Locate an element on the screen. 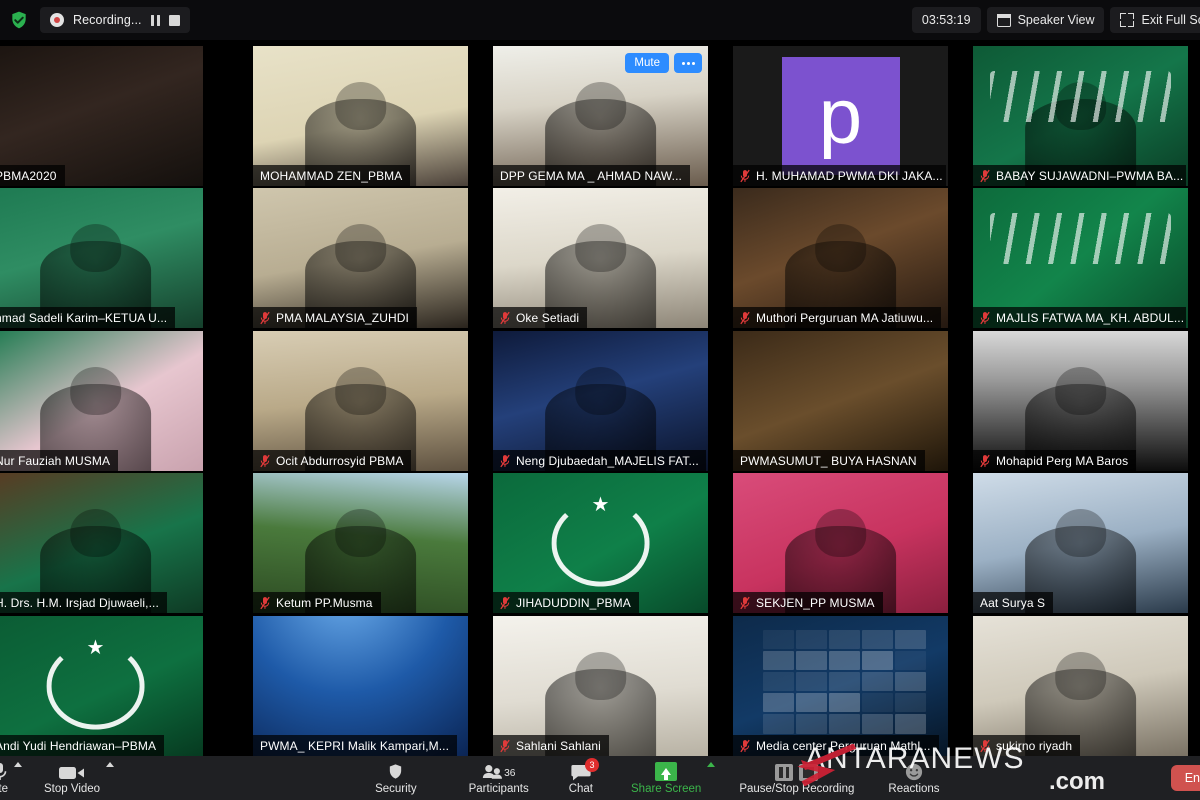 The width and height of the screenshot is (1200, 800). participant-tile: MOHAMMAD ZEN_PBMA is located at coordinates (360, 116).